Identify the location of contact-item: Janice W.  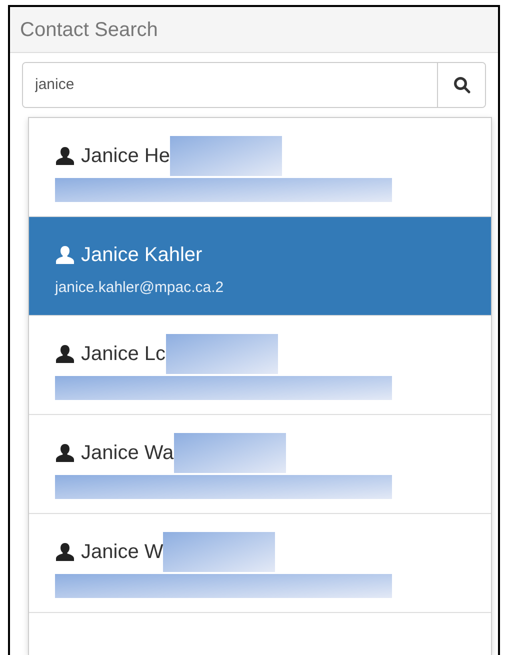
(260, 563).